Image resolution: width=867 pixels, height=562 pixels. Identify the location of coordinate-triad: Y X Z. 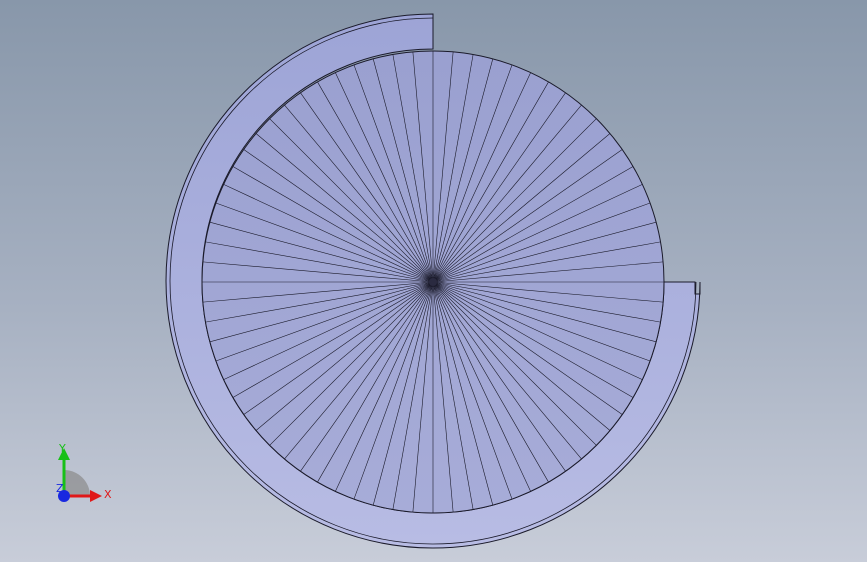
(84, 472).